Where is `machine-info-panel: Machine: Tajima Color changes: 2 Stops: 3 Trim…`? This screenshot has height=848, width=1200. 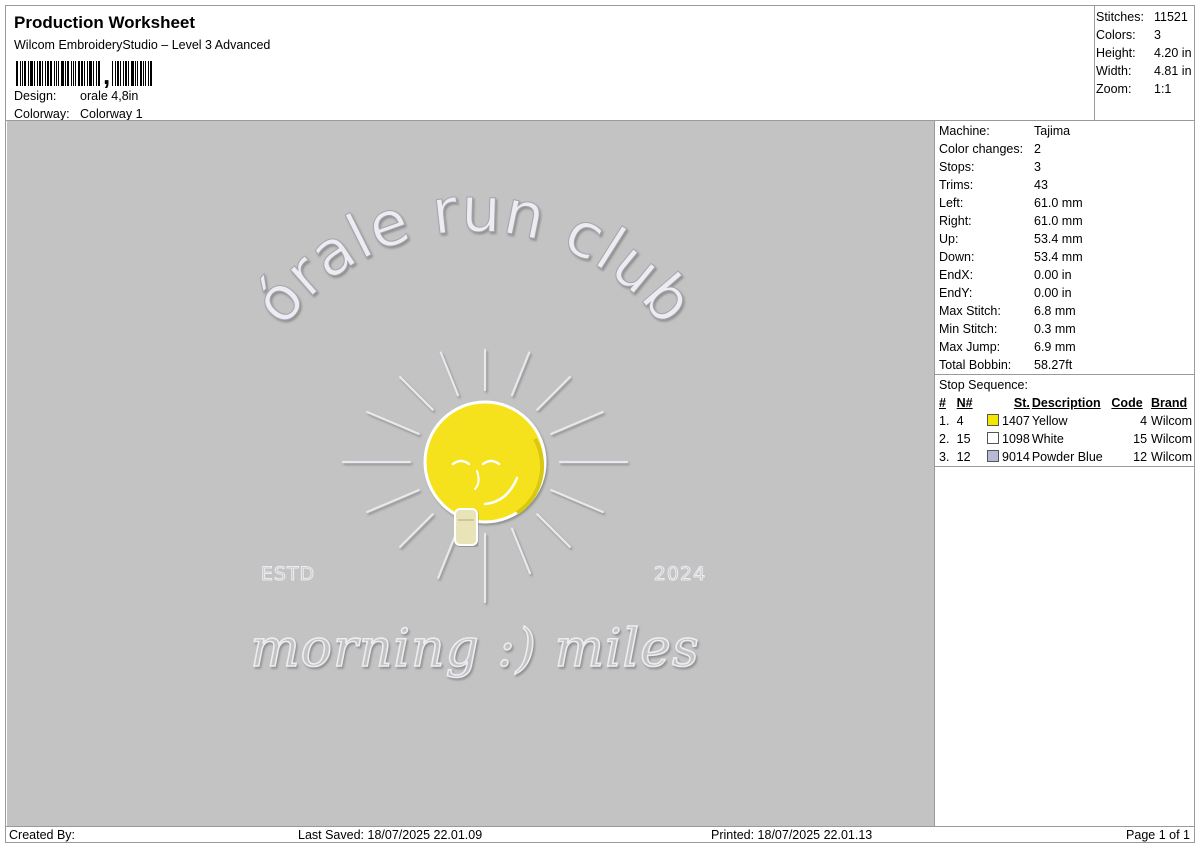 machine-info-panel: Machine: Tajima Color changes: 2 Stops: 3 Trim… is located at coordinates (1066, 248).